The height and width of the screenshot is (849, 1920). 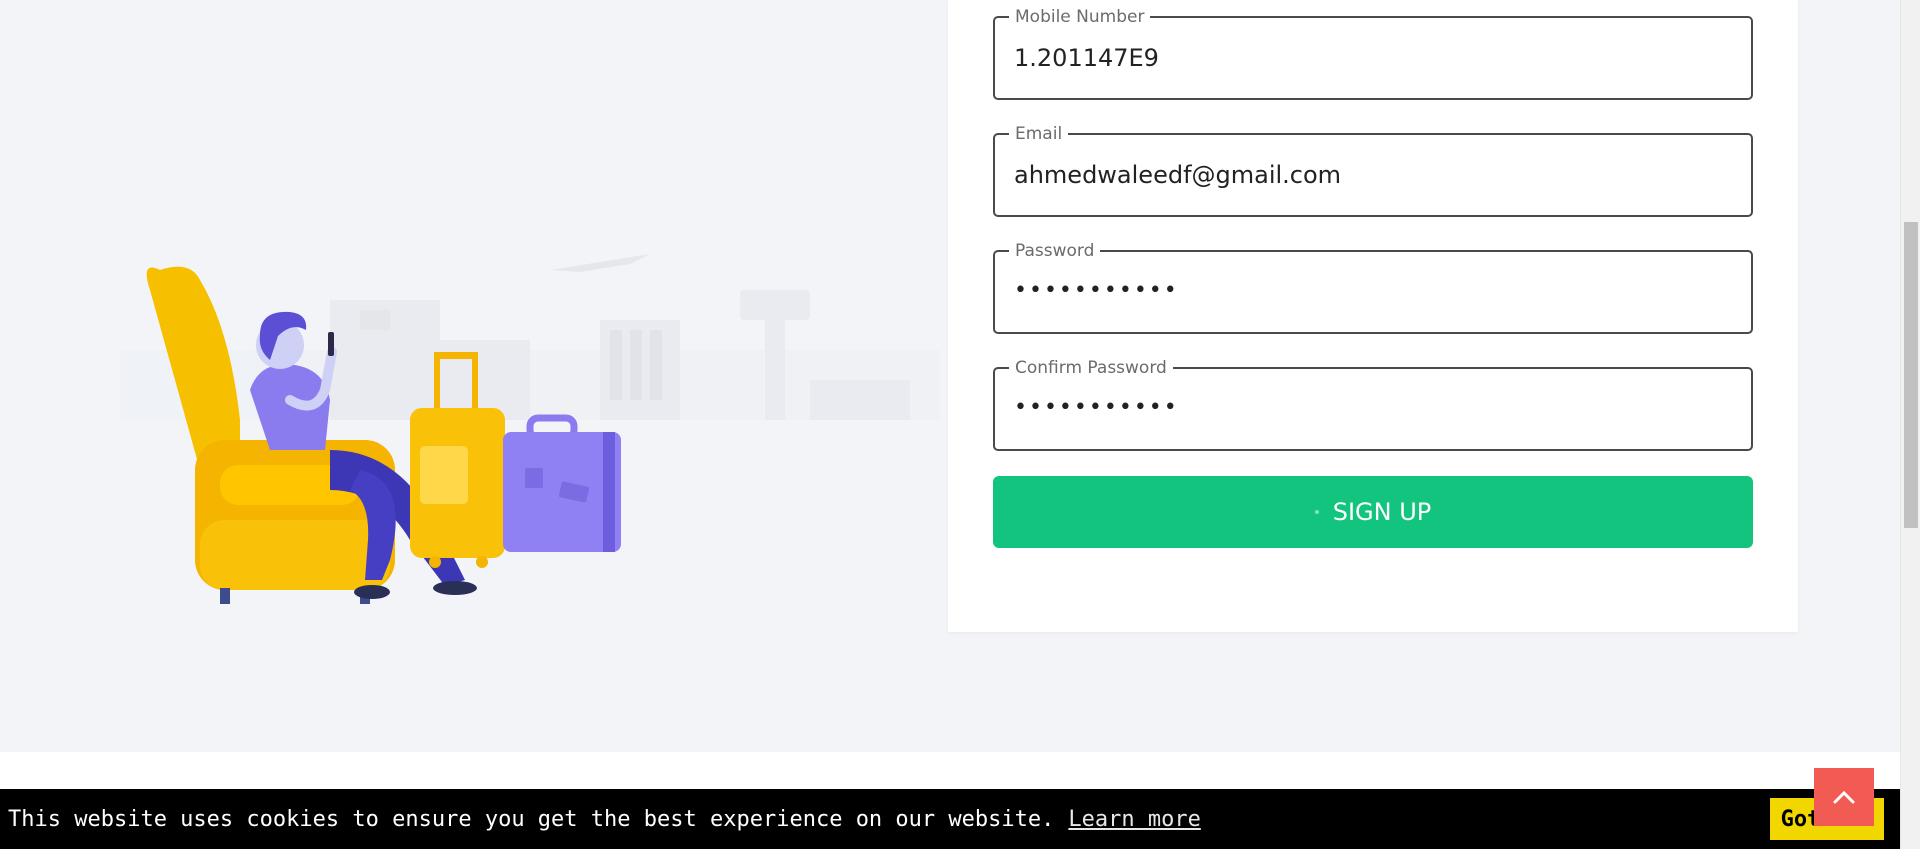 What do you see at coordinates (950, 771) in the screenshot?
I see `footer-band` at bounding box center [950, 771].